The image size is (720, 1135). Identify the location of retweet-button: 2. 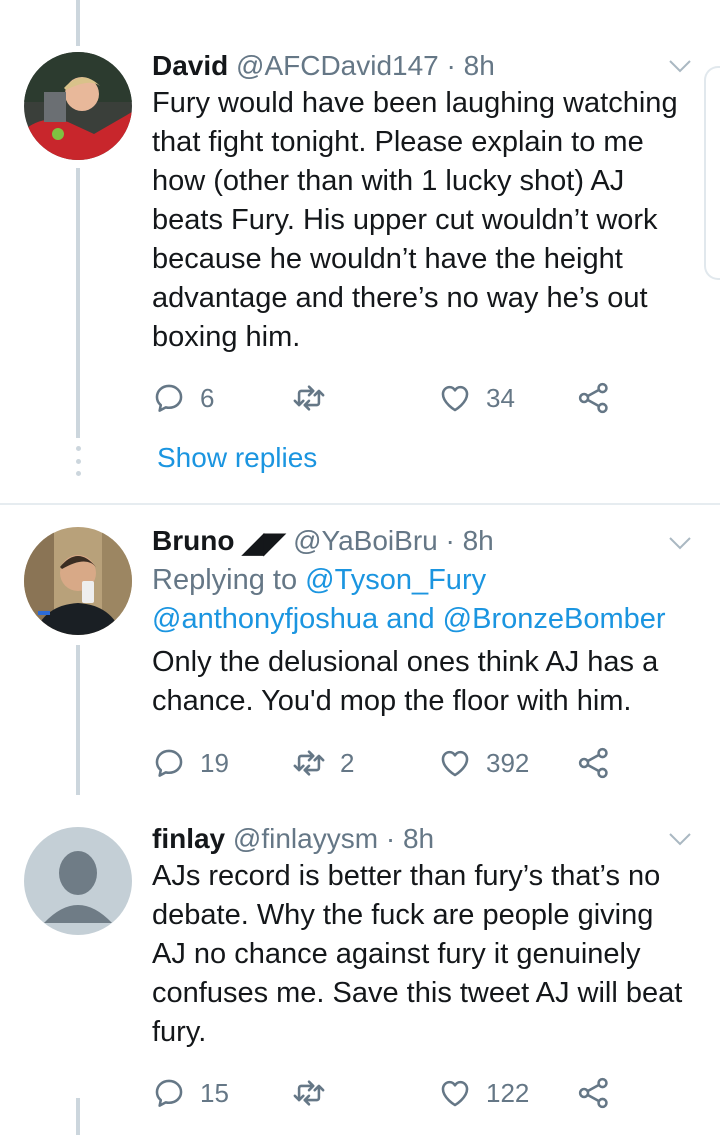
(323, 763).